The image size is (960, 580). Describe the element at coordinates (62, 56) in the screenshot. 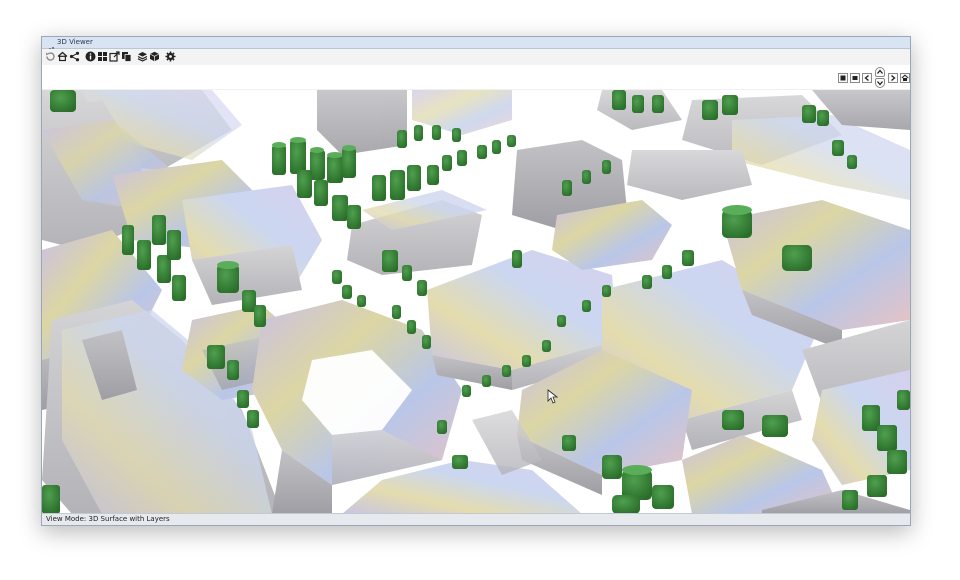

I see `home-icon` at that location.